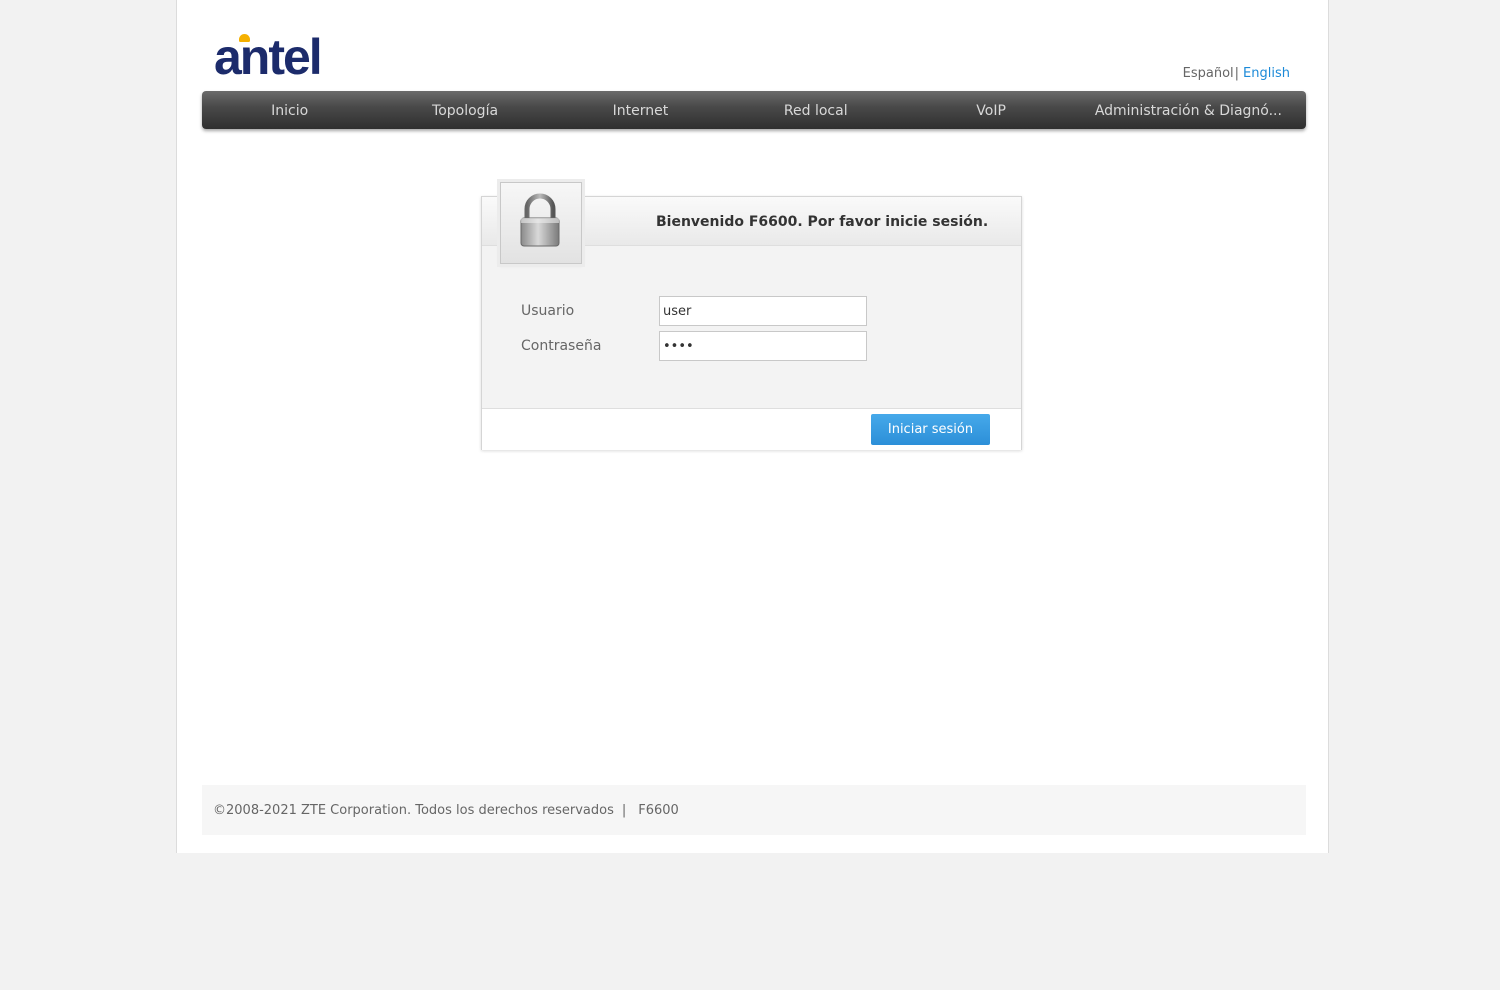  Describe the element at coordinates (1208, 73) in the screenshot. I see `language-spanish: Español` at that location.